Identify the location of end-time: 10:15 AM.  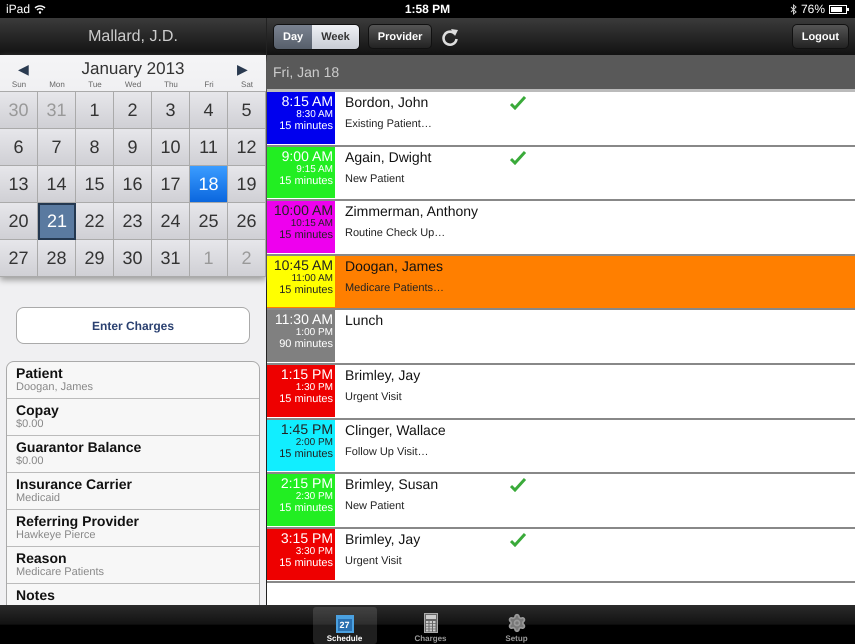
(311, 224).